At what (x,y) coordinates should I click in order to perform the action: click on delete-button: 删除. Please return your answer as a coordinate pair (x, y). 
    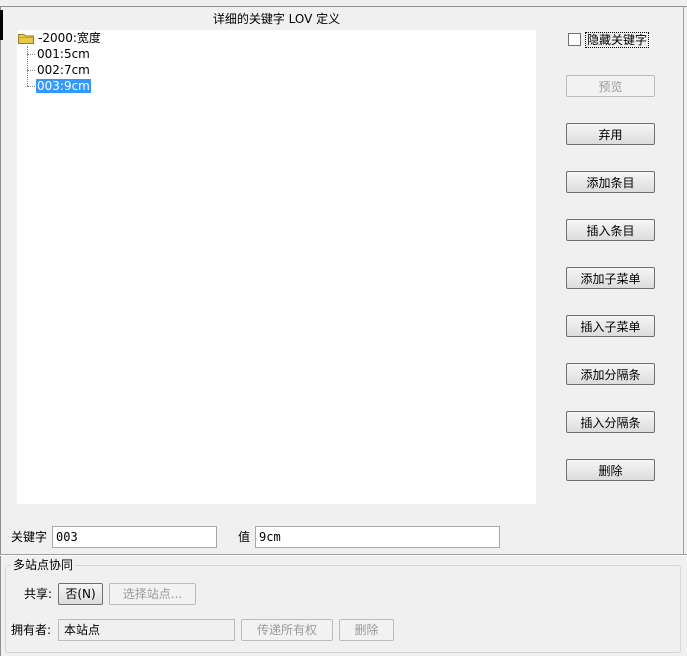
    Looking at the image, I should click on (610, 470).